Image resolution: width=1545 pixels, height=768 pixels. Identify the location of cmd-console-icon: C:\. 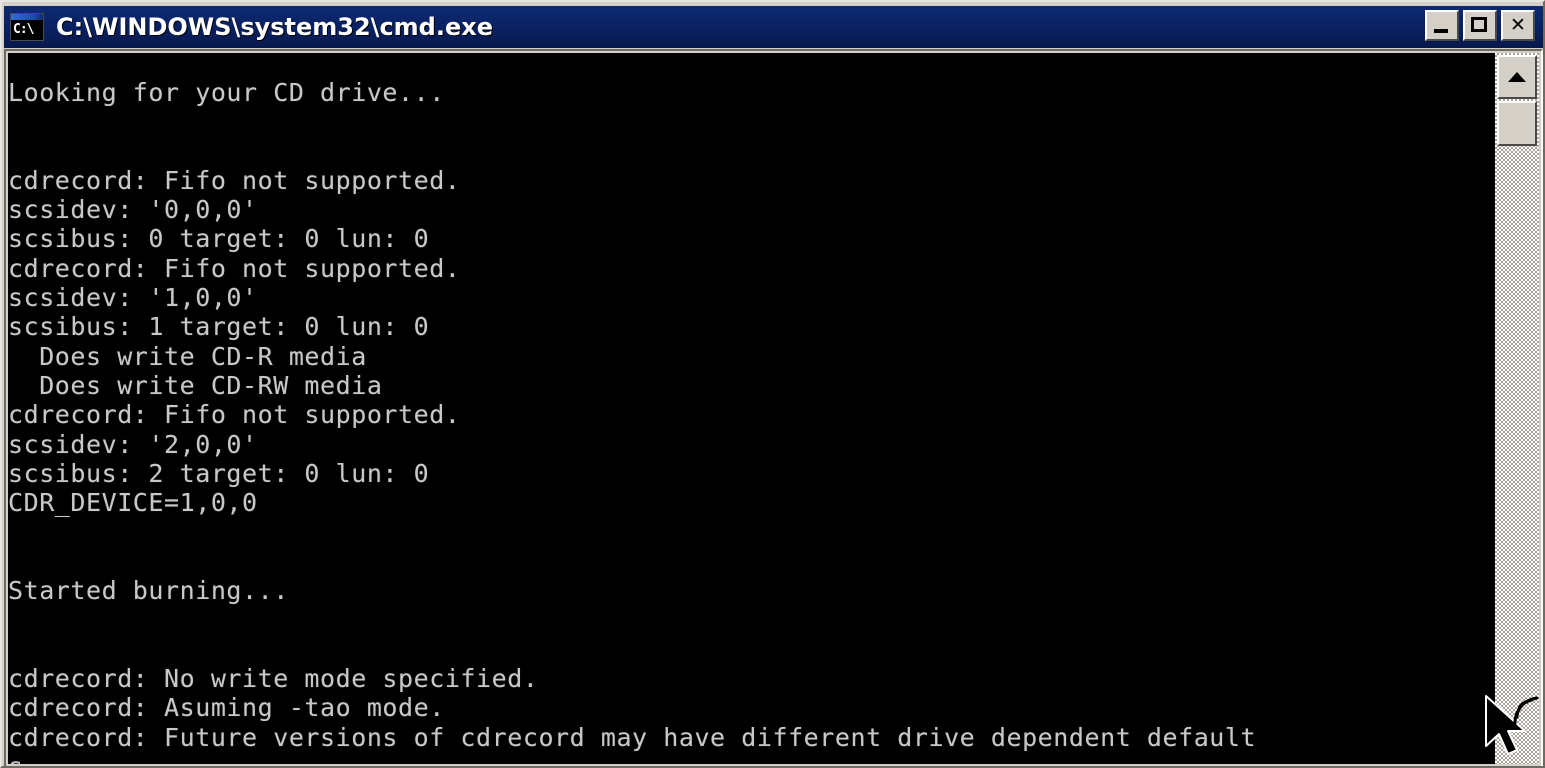
(27, 27).